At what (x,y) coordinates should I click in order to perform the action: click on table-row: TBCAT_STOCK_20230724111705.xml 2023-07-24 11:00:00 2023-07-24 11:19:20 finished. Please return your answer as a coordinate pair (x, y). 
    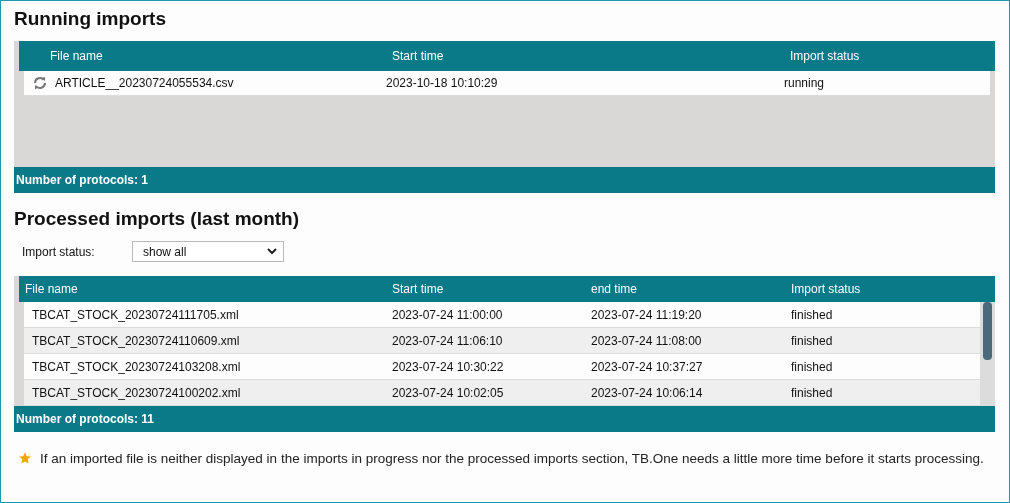
    Looking at the image, I should click on (502, 315).